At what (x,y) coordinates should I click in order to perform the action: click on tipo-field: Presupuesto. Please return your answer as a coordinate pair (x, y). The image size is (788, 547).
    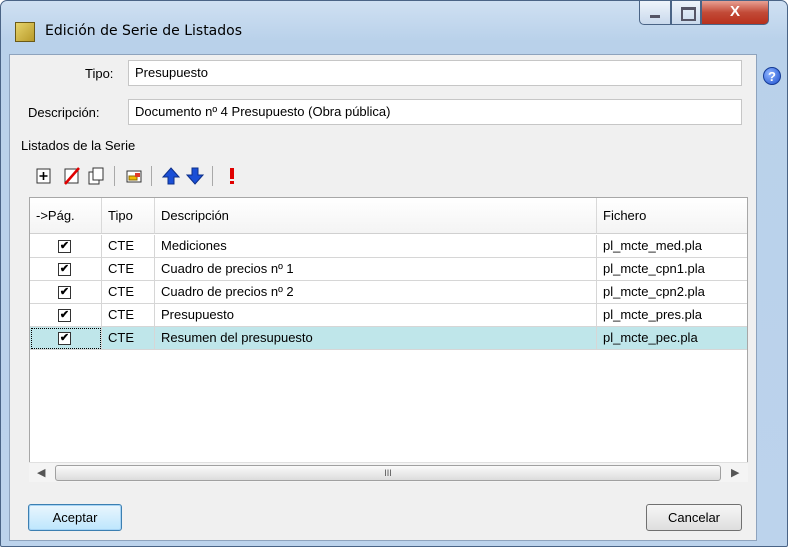
    Looking at the image, I should click on (435, 73).